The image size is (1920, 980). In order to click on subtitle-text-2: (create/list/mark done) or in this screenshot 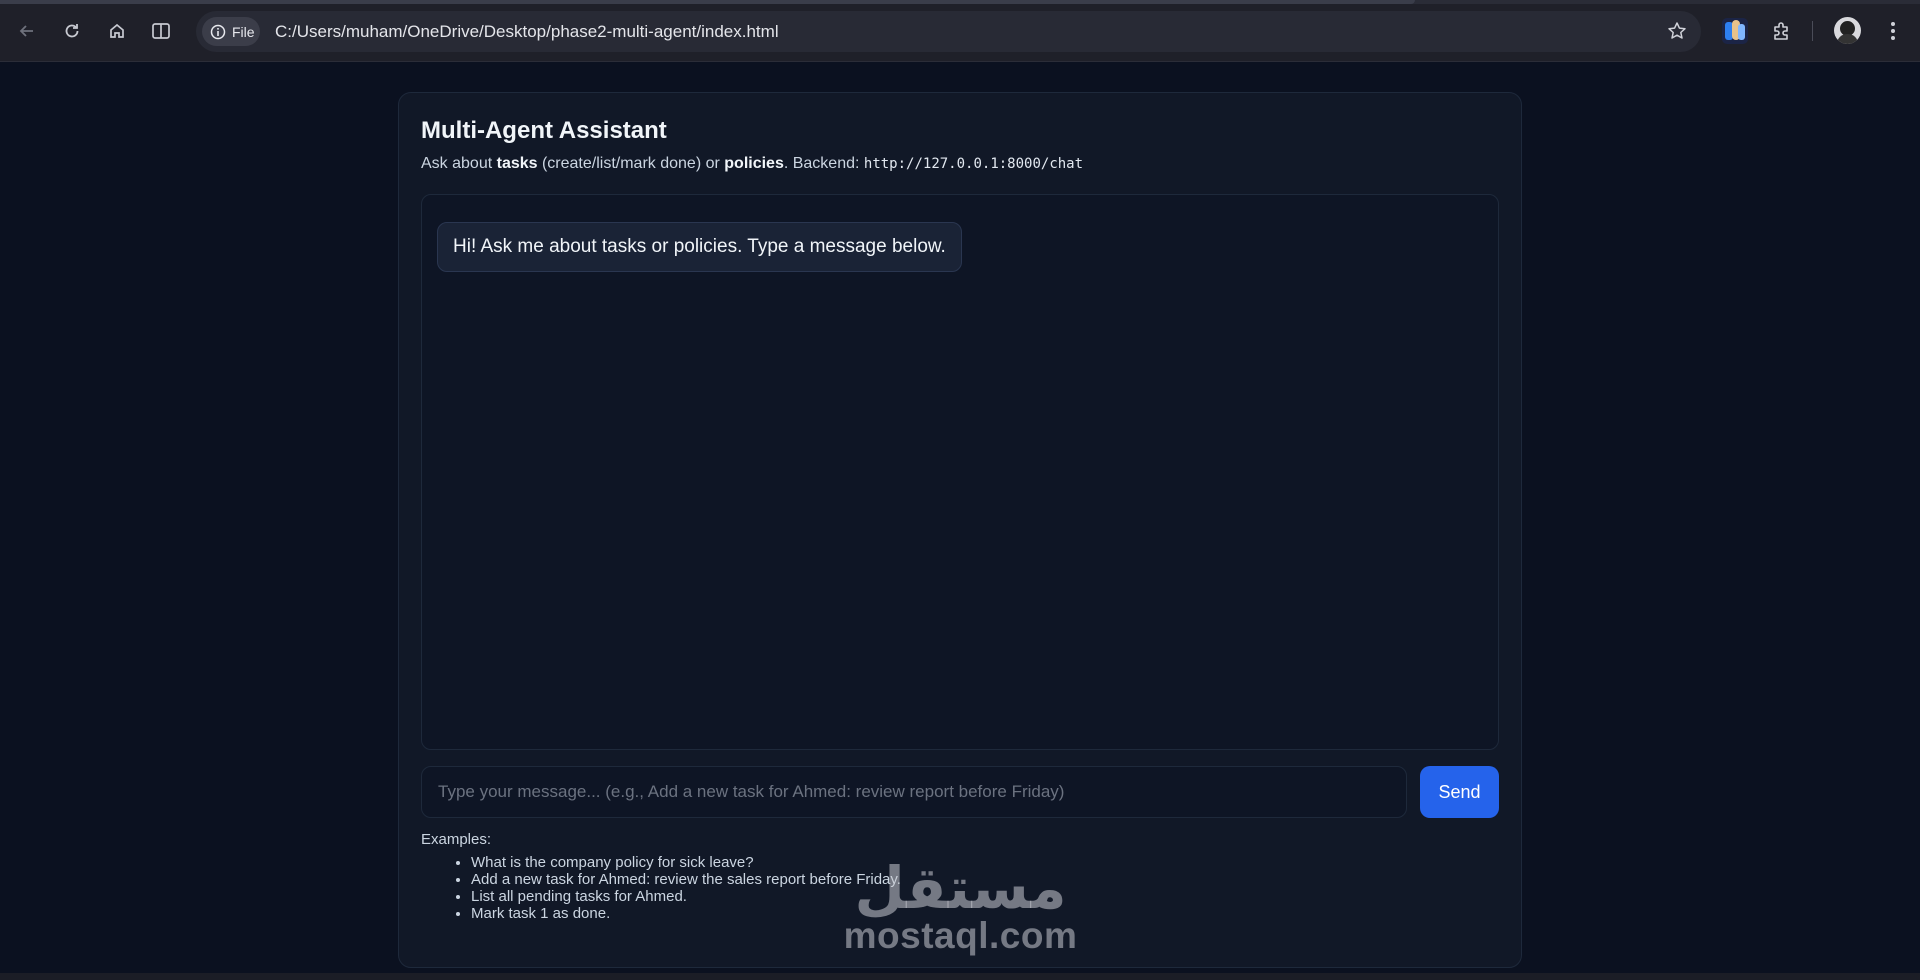, I will do `click(631, 163)`.